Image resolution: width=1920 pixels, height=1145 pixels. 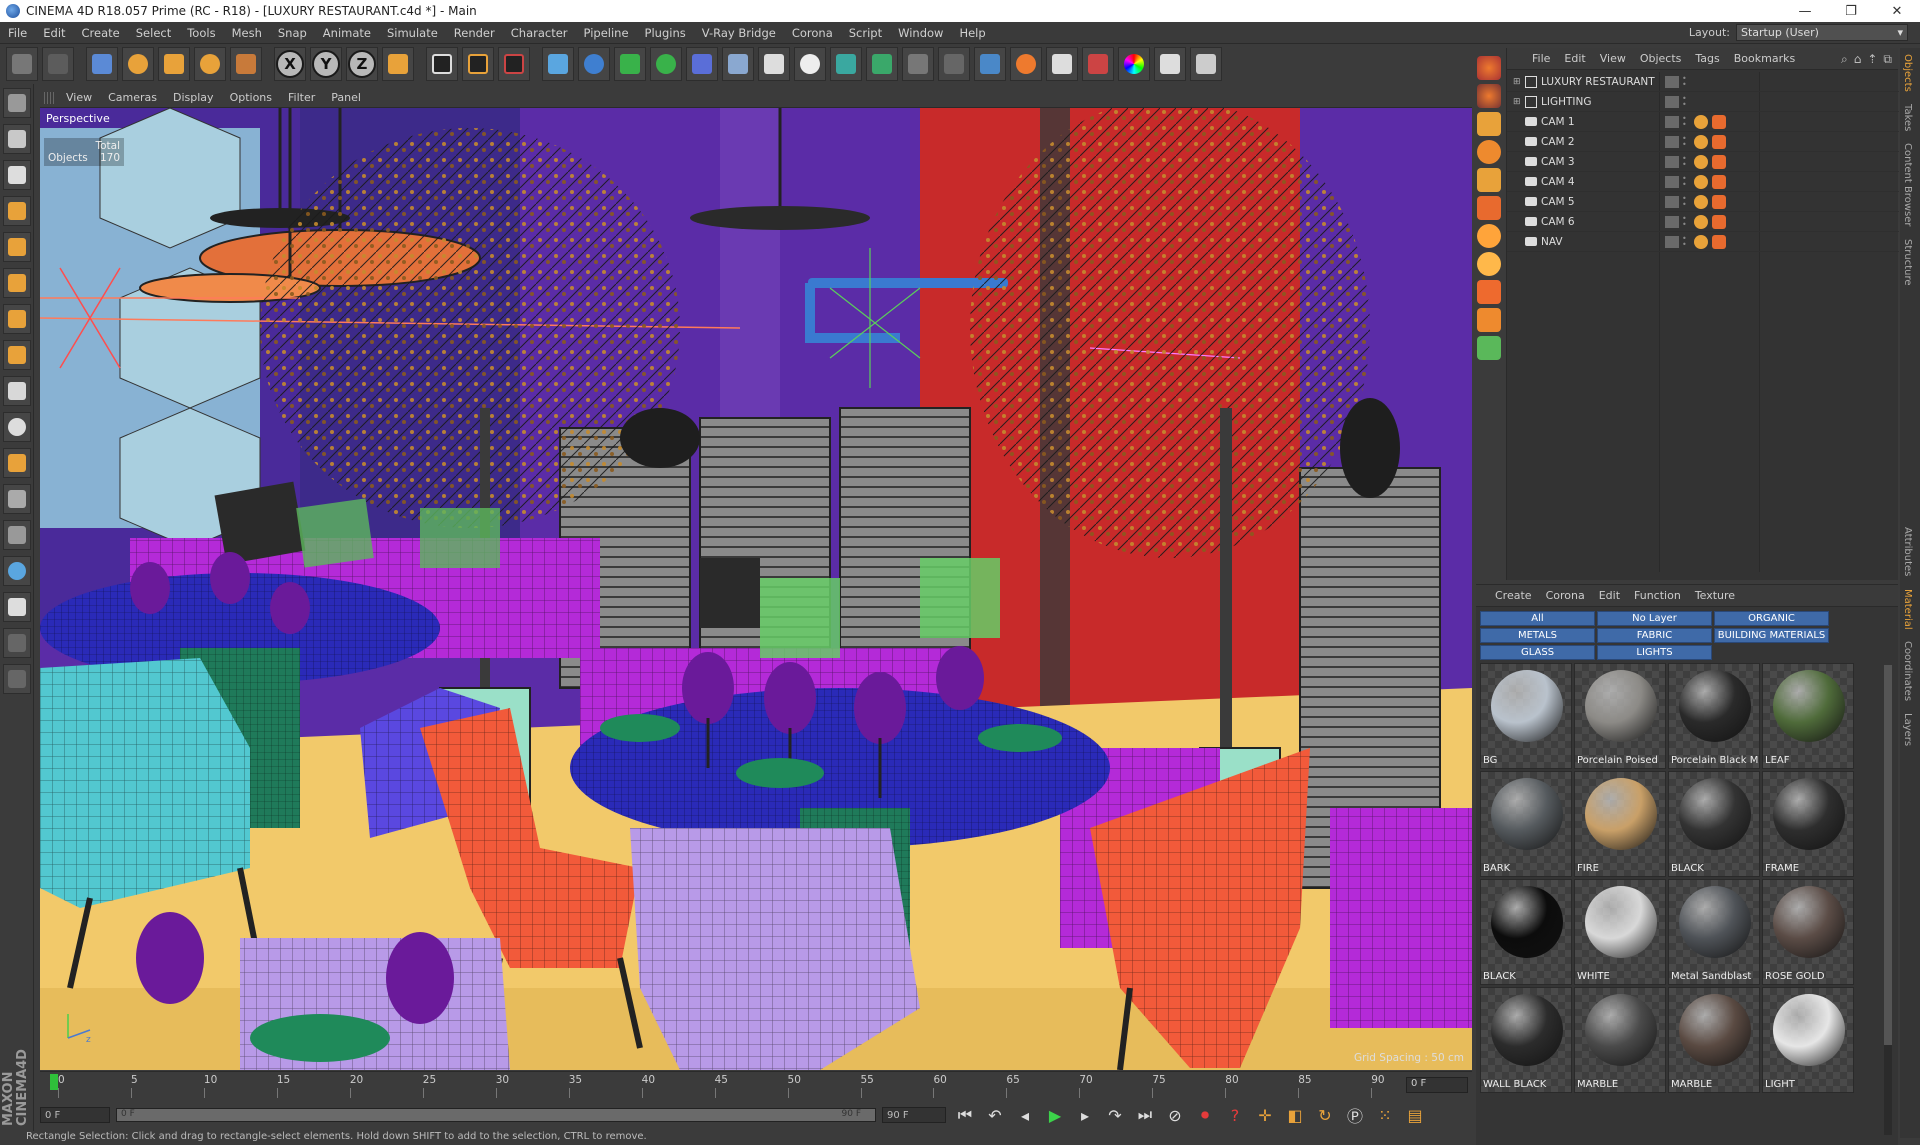 I want to click on corona-frame-icon, so click(x=1489, y=180).